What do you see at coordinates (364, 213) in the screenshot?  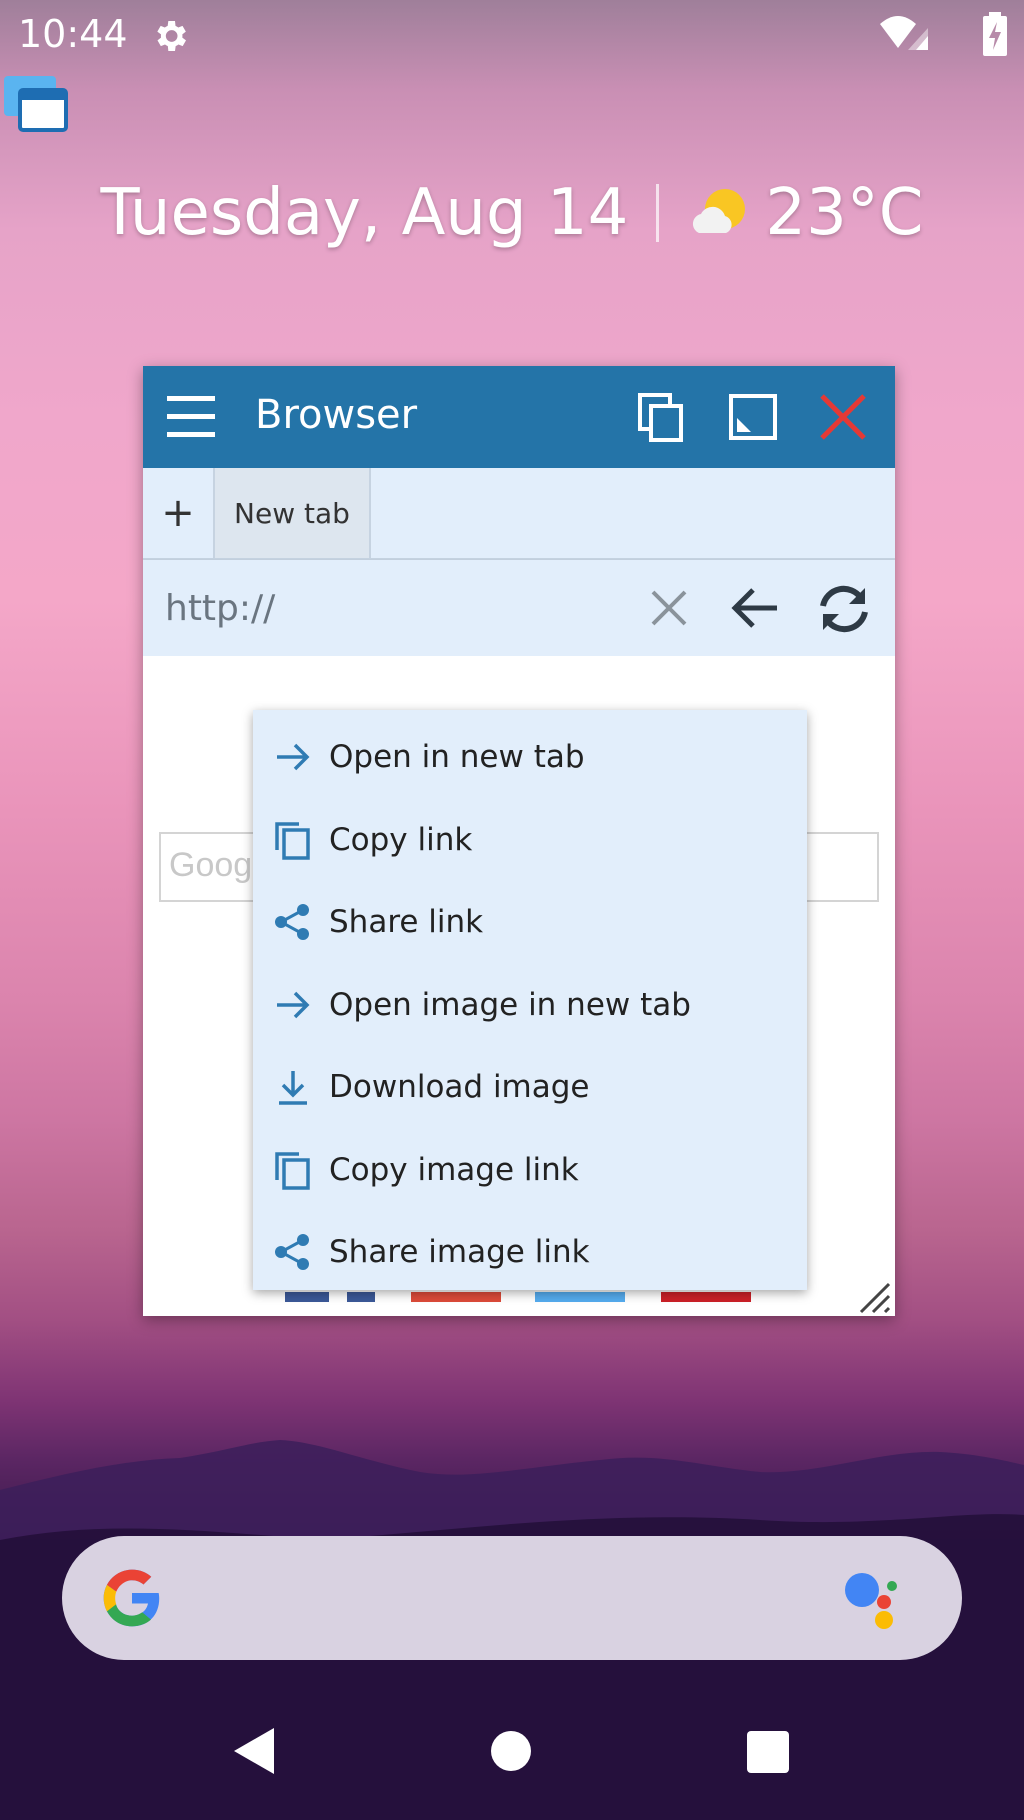 I see `date-text: Tuesday, Aug 14` at bounding box center [364, 213].